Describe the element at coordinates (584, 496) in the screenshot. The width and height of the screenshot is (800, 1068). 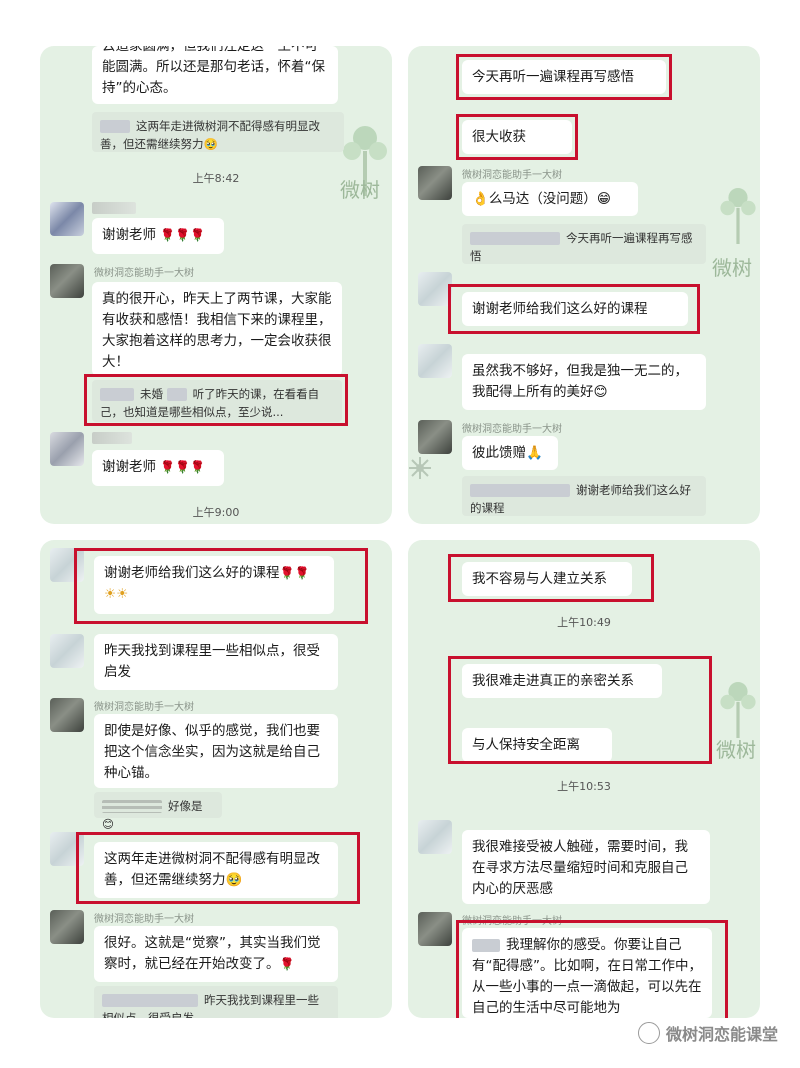
I see `quoted-message: 谢谢老师给我们这么好的课程` at that location.